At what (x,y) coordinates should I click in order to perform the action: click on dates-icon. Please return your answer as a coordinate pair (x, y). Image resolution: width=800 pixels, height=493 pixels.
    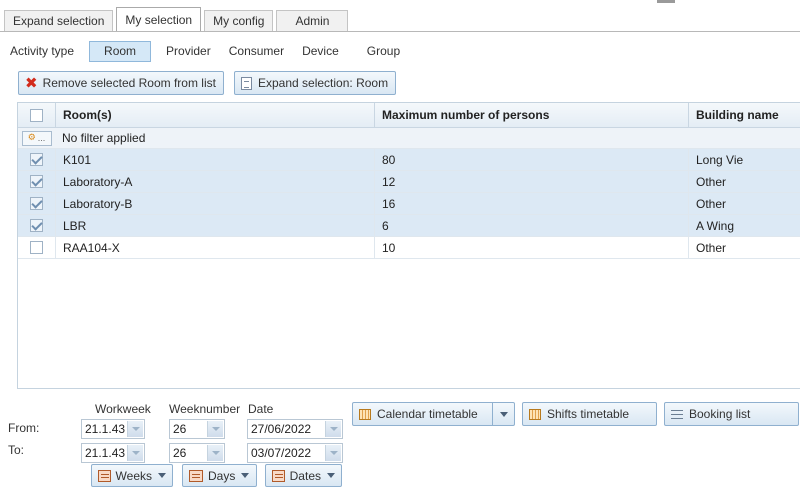
    Looking at the image, I should click on (278, 475).